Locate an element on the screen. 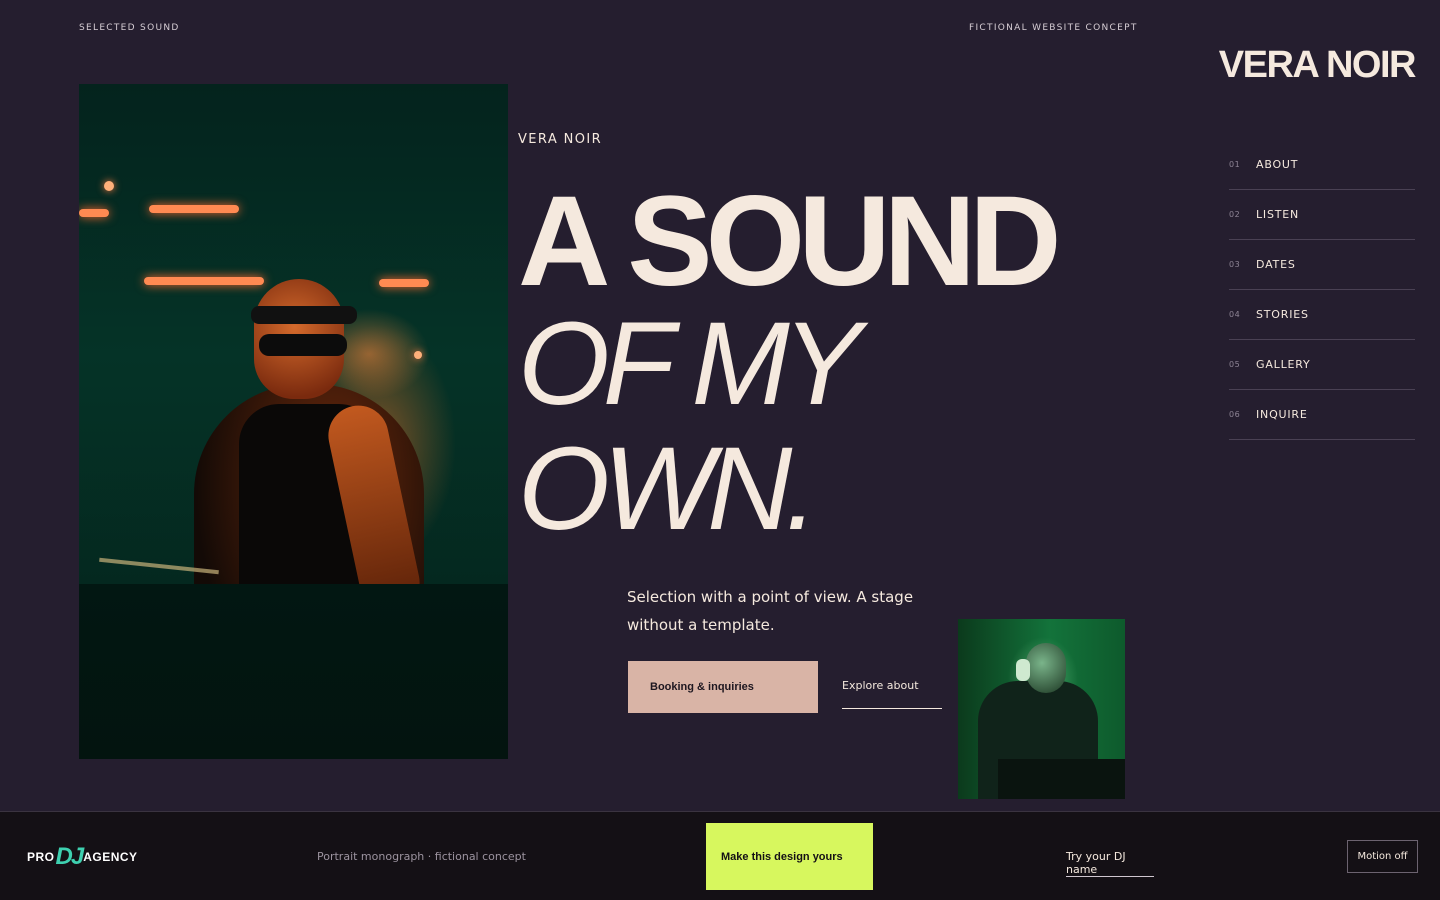  hero-headline-line-1: A SOUND is located at coordinates (789, 241).